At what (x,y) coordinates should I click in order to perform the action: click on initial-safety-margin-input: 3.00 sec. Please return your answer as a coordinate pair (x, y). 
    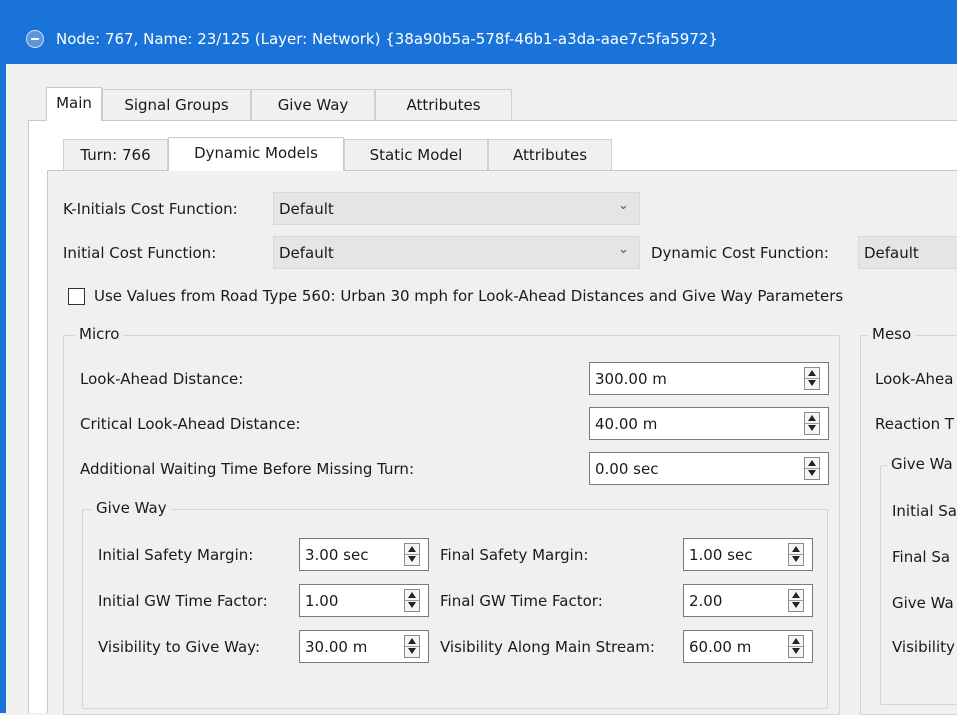
    Looking at the image, I should click on (364, 554).